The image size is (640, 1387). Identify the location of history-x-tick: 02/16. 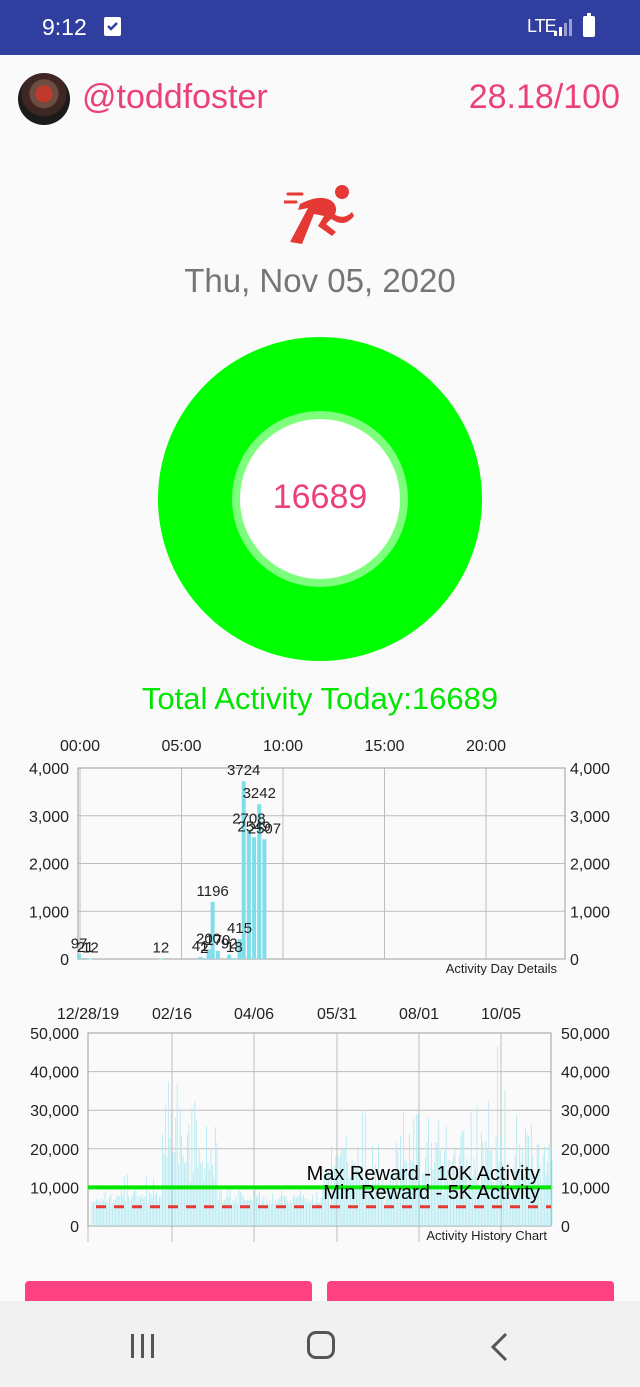
(172, 1014).